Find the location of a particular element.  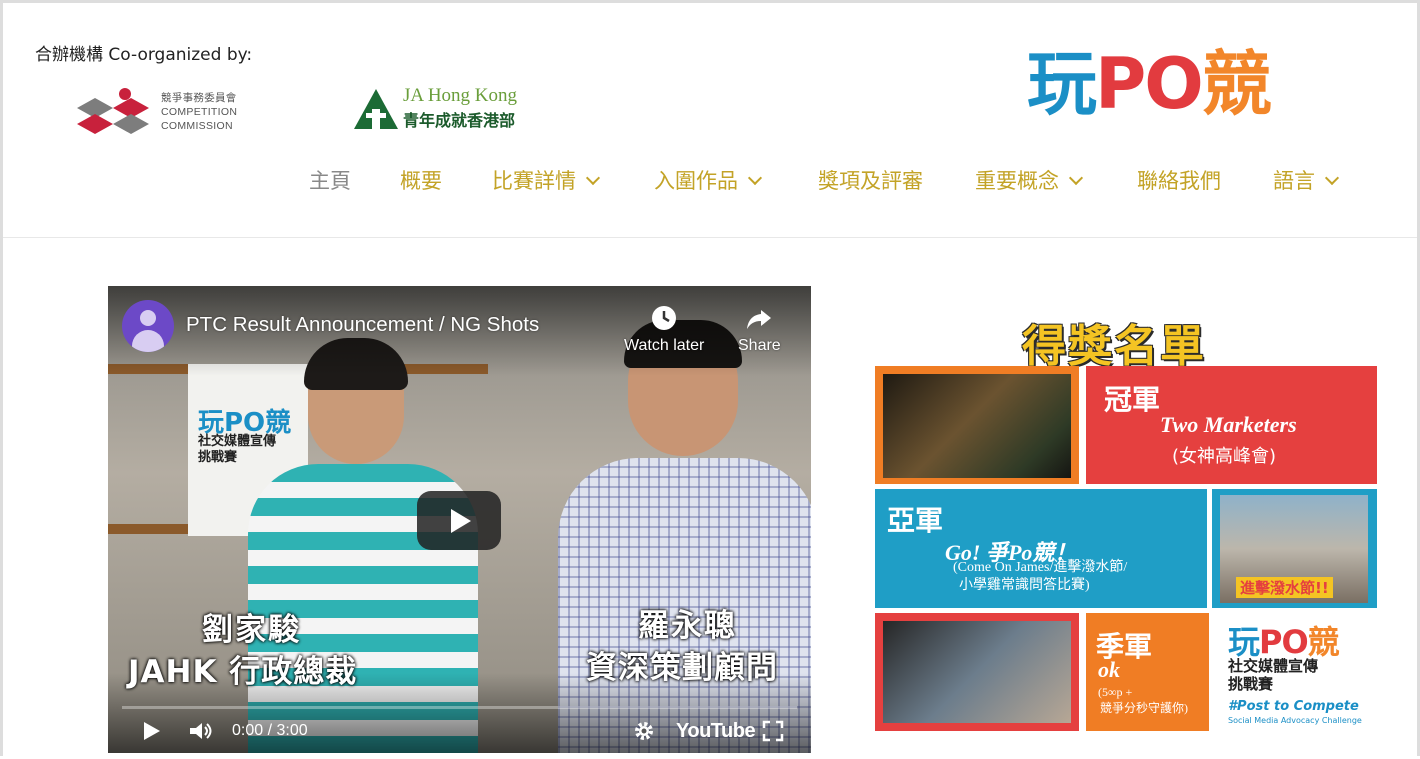

campaign-line-1: 社交媒體宣傳 is located at coordinates (1273, 666).